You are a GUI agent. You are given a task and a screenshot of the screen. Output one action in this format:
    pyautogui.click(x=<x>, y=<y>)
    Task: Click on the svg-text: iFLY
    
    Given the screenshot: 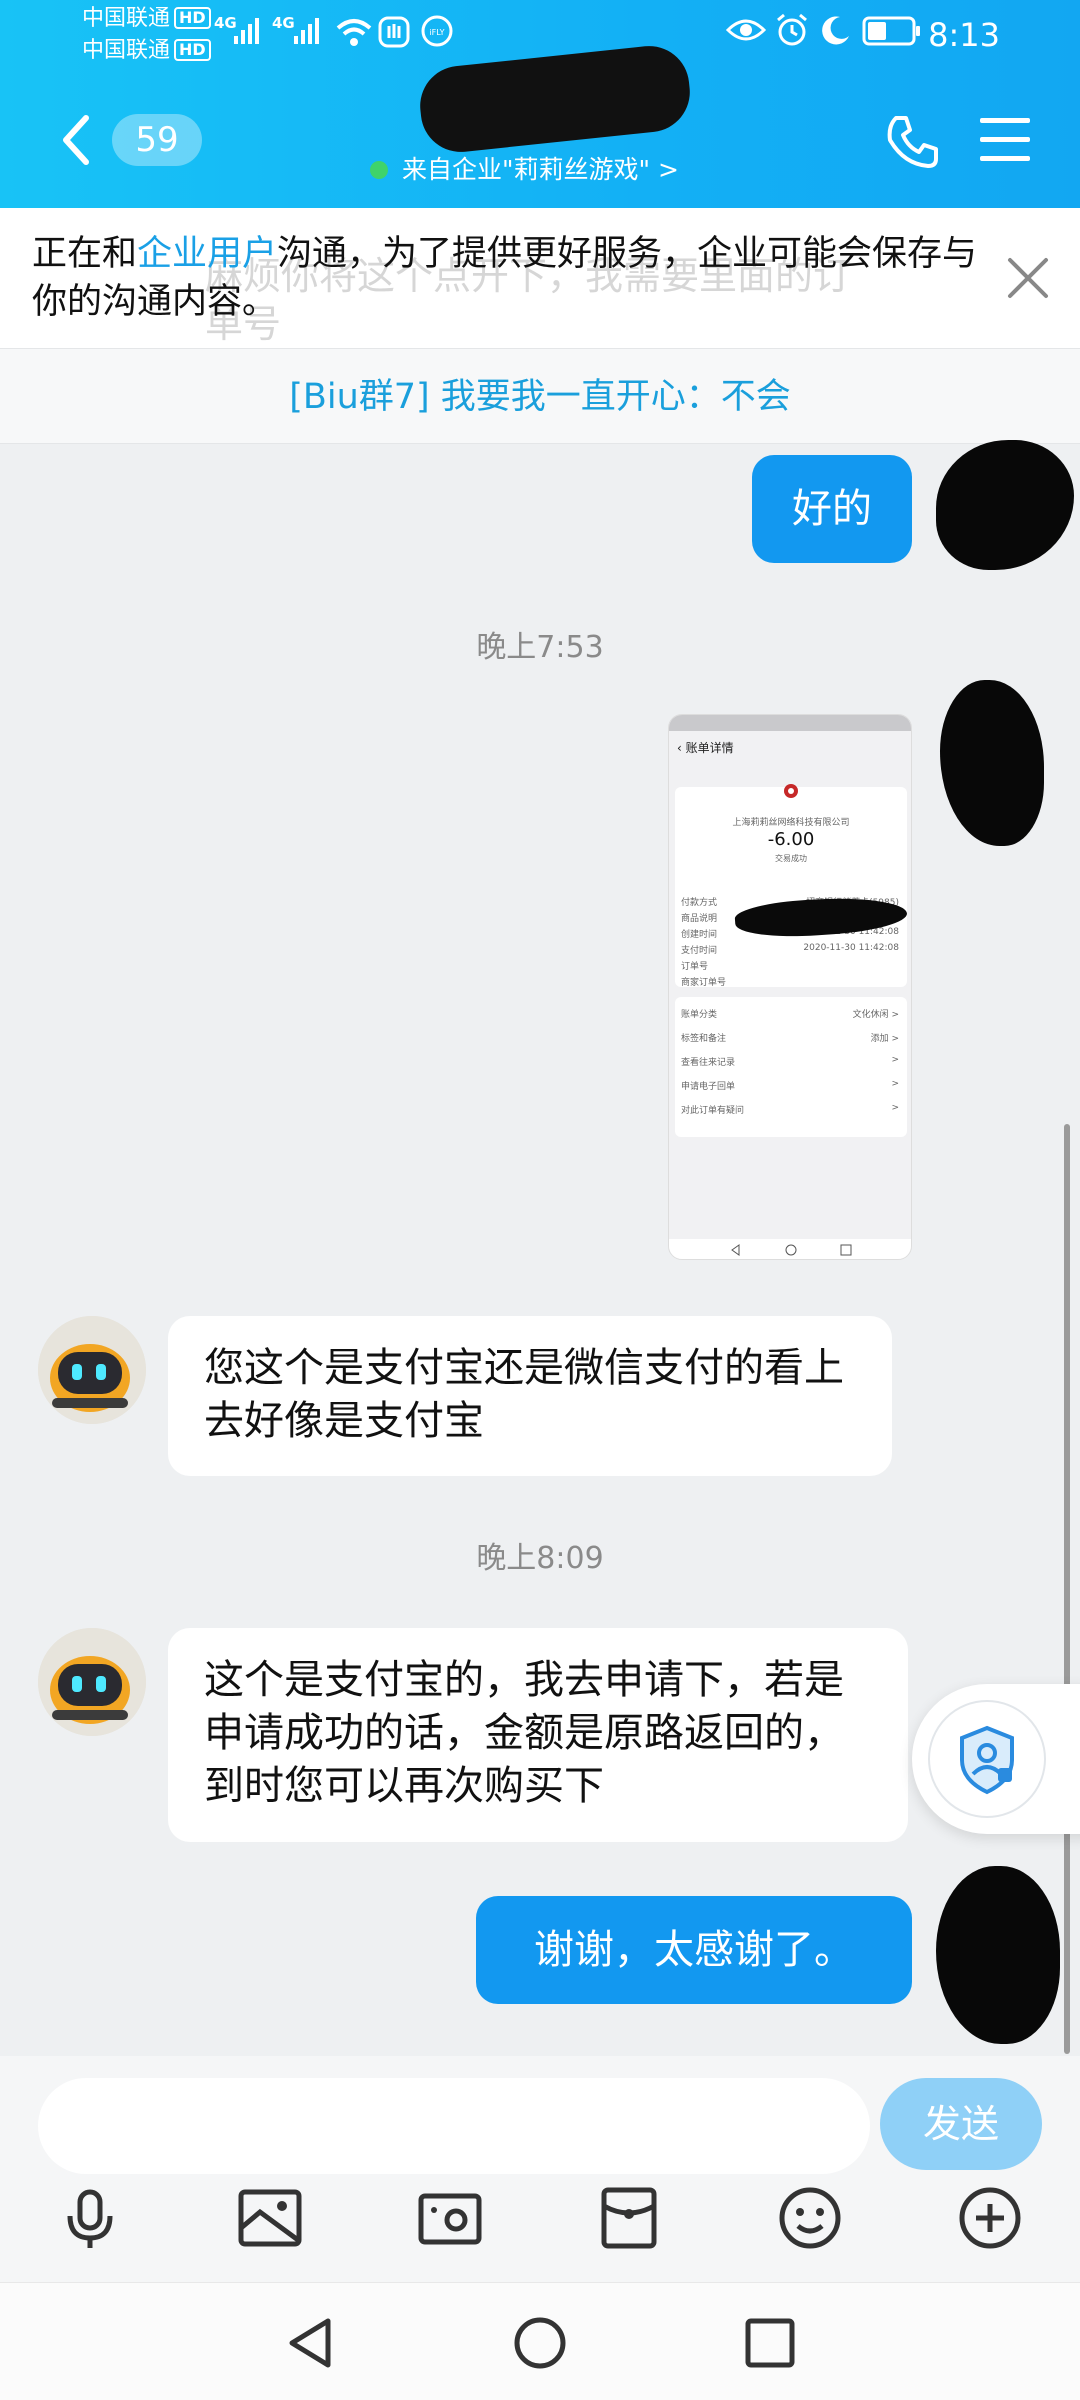 What is the action you would take?
    pyautogui.click(x=436, y=32)
    